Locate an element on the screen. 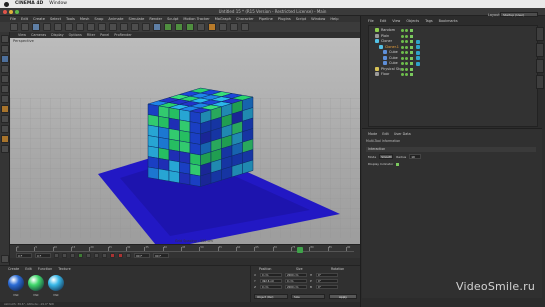 This screenshot has height=307, width=545. tab-structure is located at coordinates (540, 66).